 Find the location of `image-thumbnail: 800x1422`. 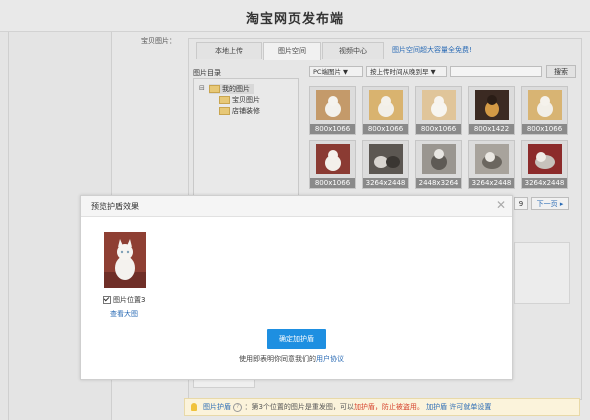

image-thumbnail: 800x1422 is located at coordinates (491, 110).